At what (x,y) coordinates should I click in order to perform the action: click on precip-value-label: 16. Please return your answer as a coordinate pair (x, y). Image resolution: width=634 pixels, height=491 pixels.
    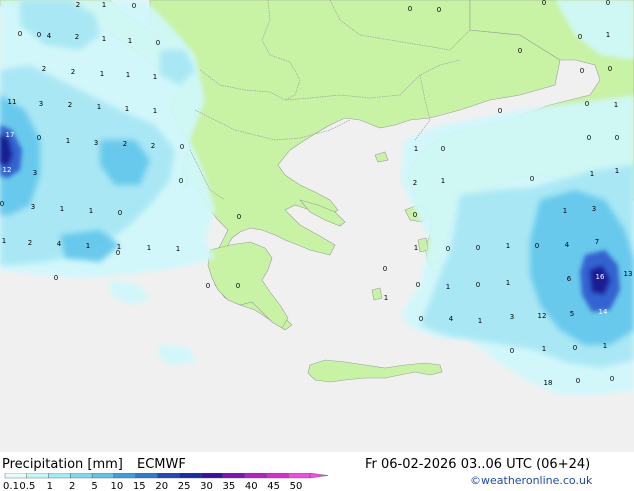
    Looking at the image, I should click on (600, 277).